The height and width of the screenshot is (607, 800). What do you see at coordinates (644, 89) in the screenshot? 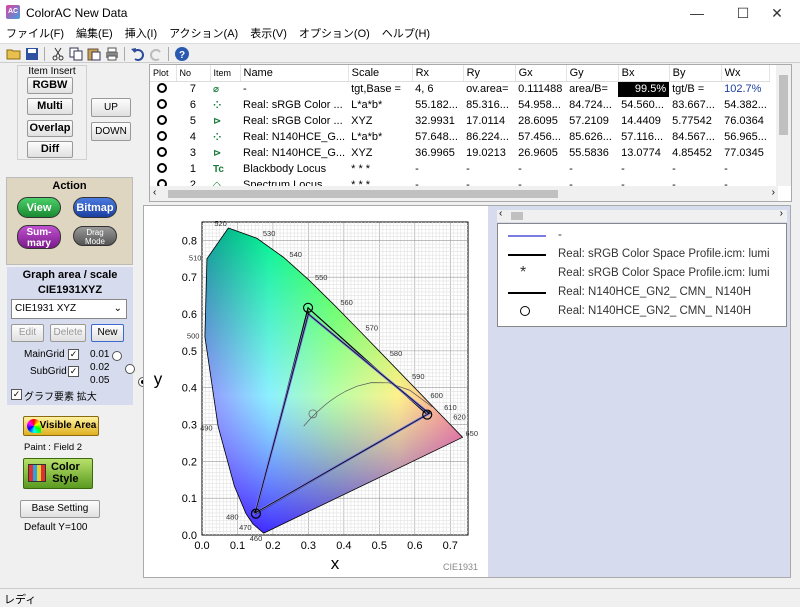
I see `table-cell: 99.5%` at bounding box center [644, 89].